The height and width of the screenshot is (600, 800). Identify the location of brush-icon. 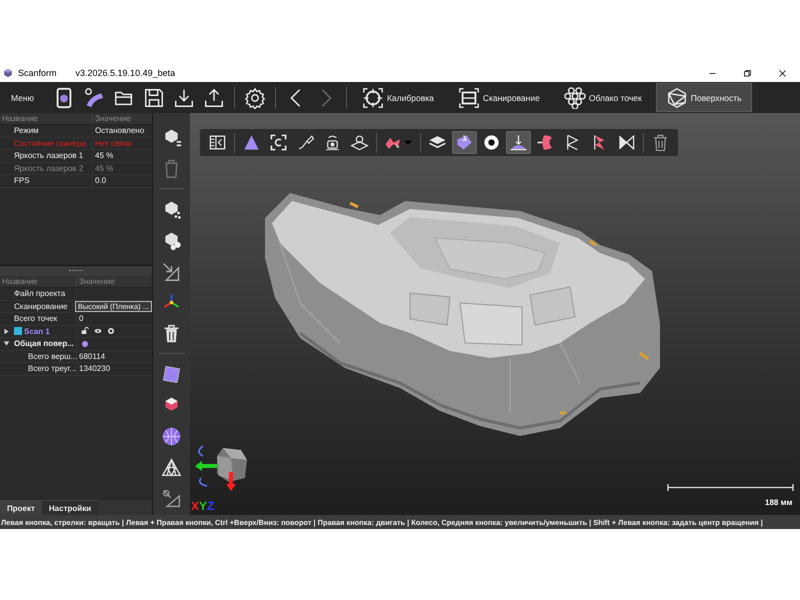
(305, 142).